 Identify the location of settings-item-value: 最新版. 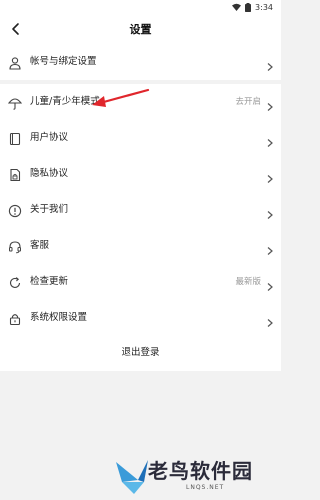
(248, 282).